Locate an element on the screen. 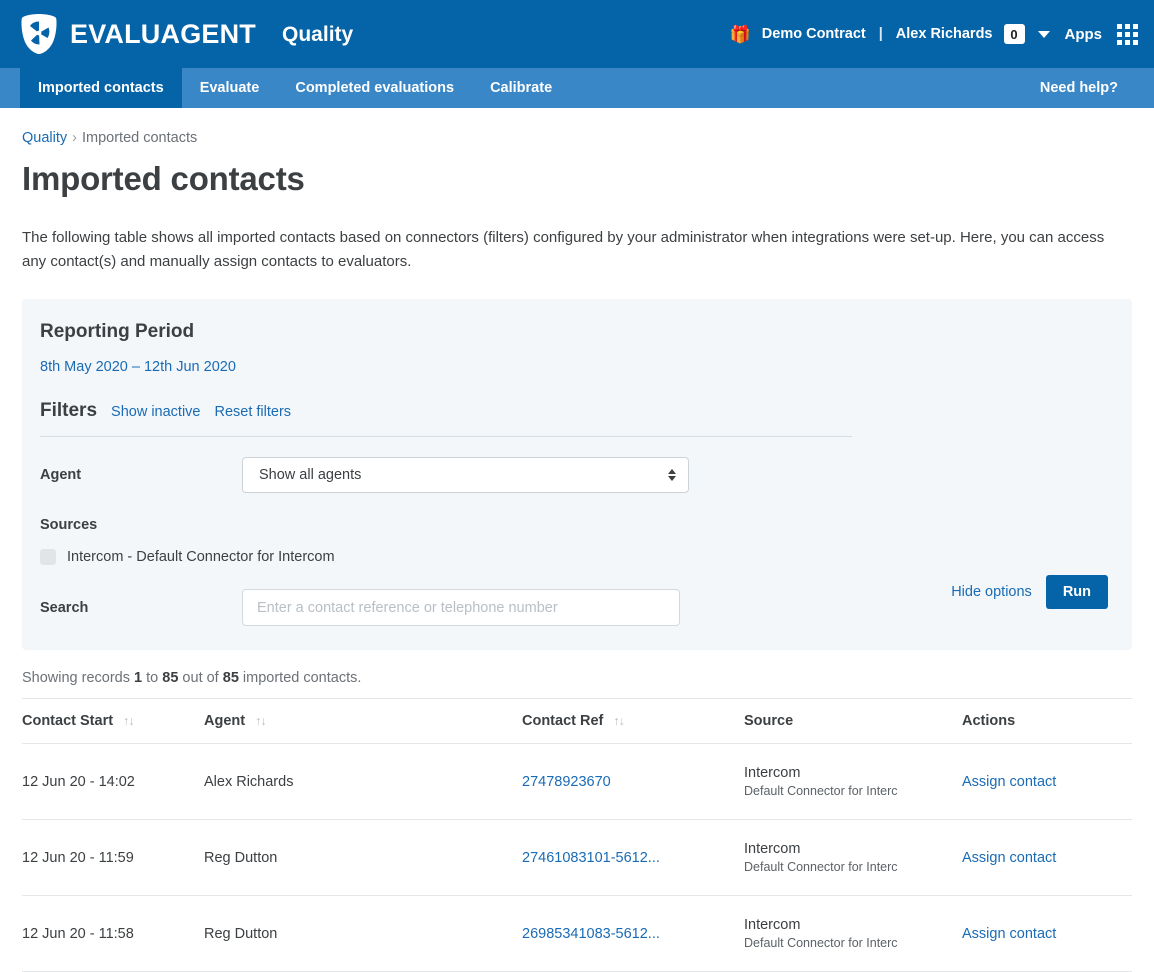  nav-item-need-help: Need help? is located at coordinates (1079, 88).